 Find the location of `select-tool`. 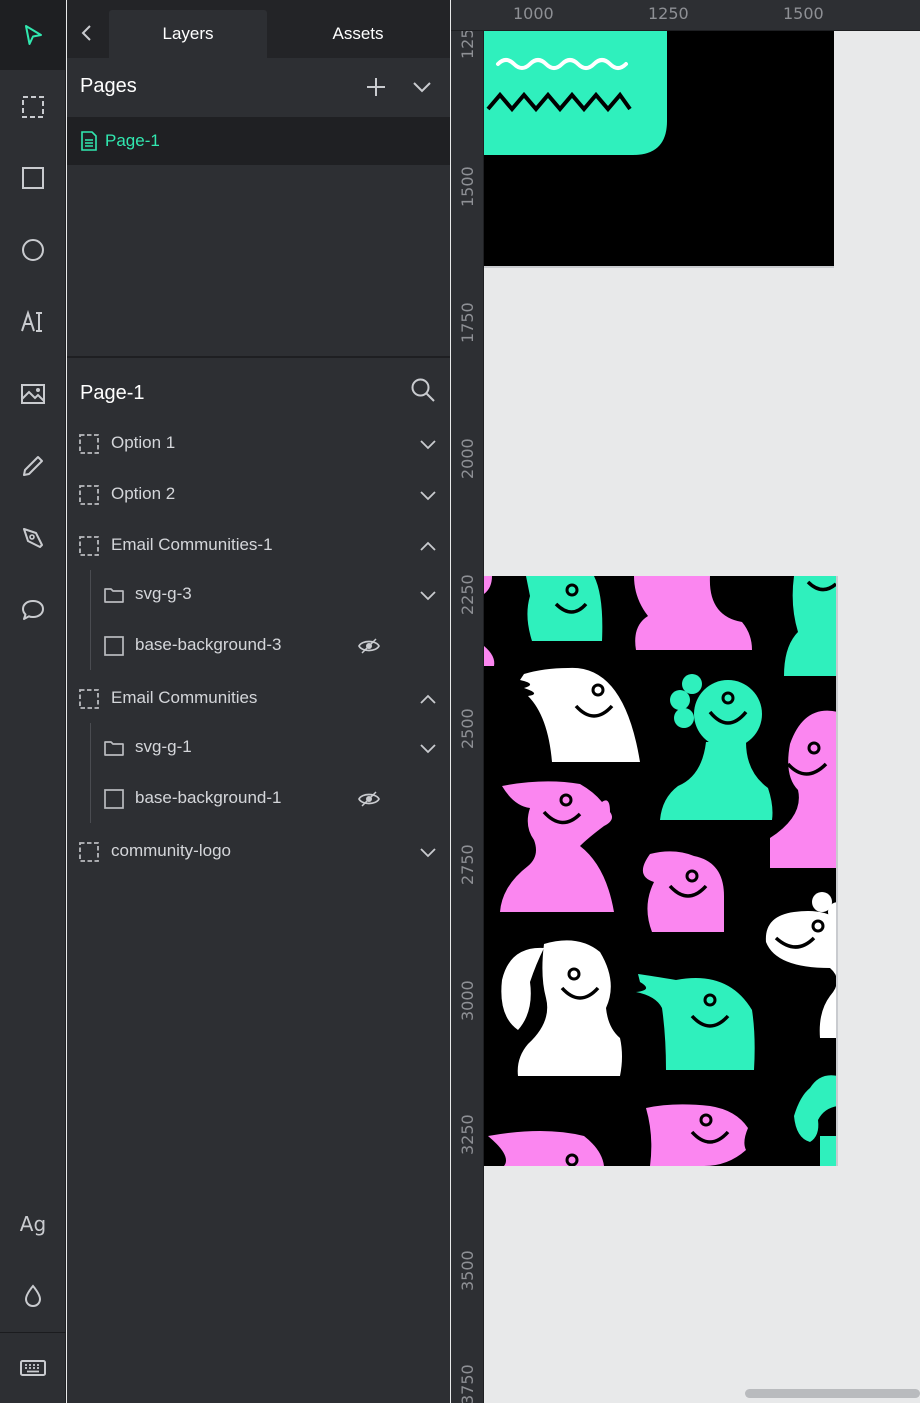

select-tool is located at coordinates (33, 35).